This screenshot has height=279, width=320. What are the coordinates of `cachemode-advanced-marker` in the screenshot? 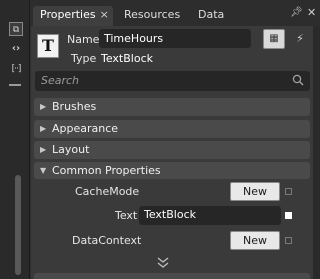 It's located at (288, 191).